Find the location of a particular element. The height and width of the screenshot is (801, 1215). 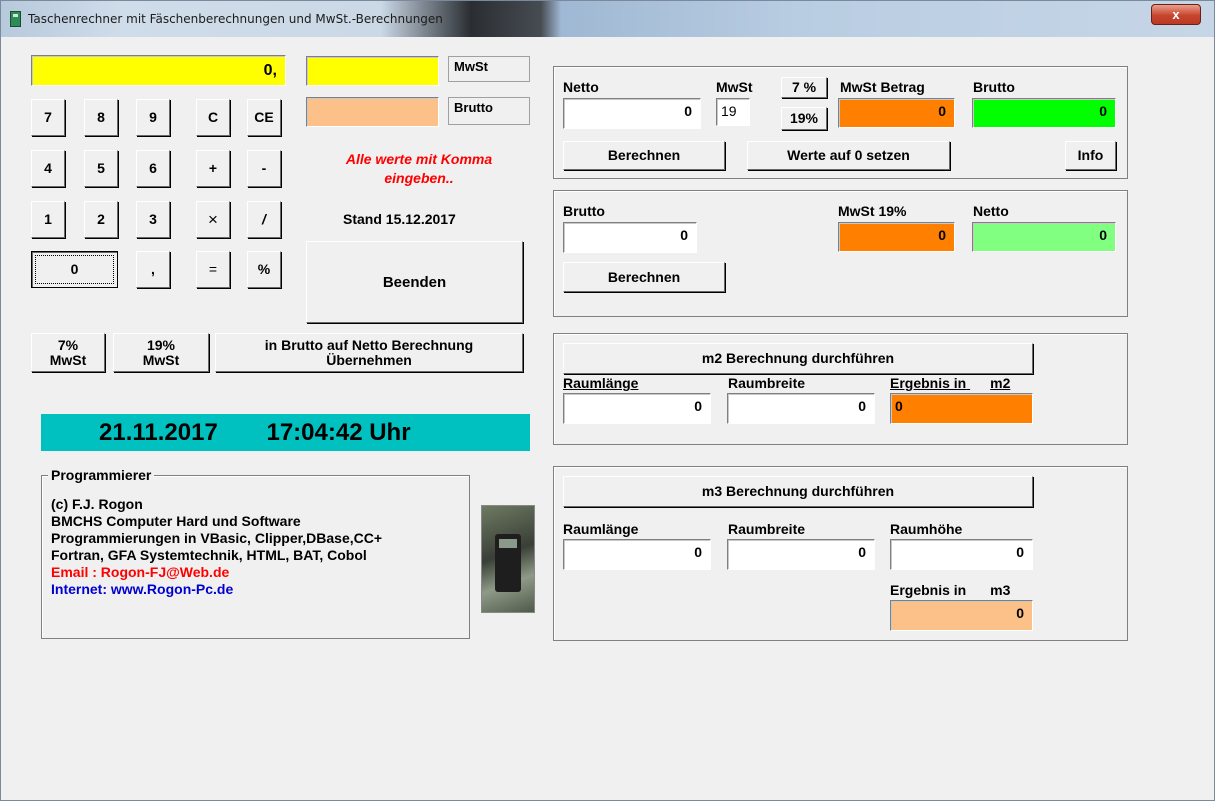

m3-ergebnis-text: Ergebnis in is located at coordinates (928, 590).